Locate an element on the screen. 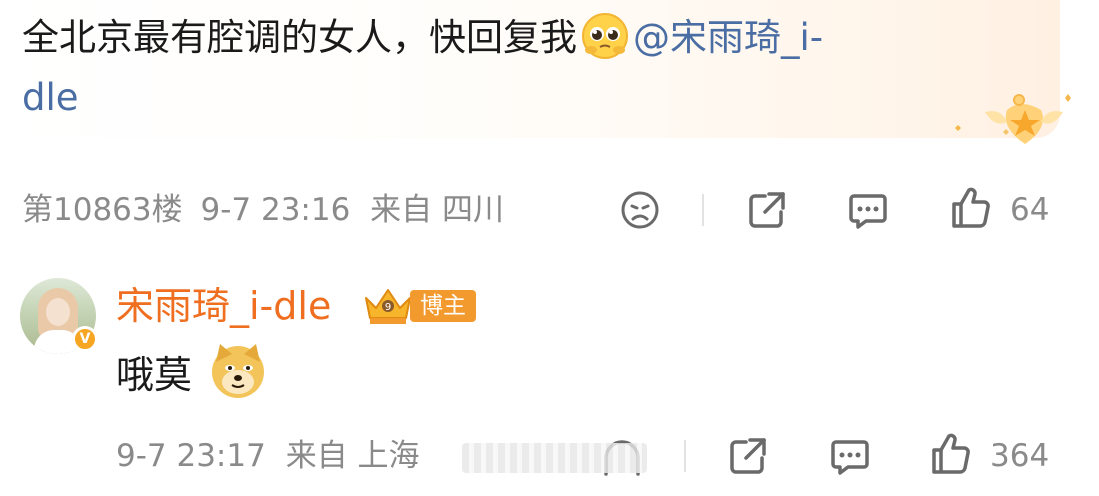 This screenshot has height=496, width=1099. author-role-badge: 博主 is located at coordinates (443, 306).